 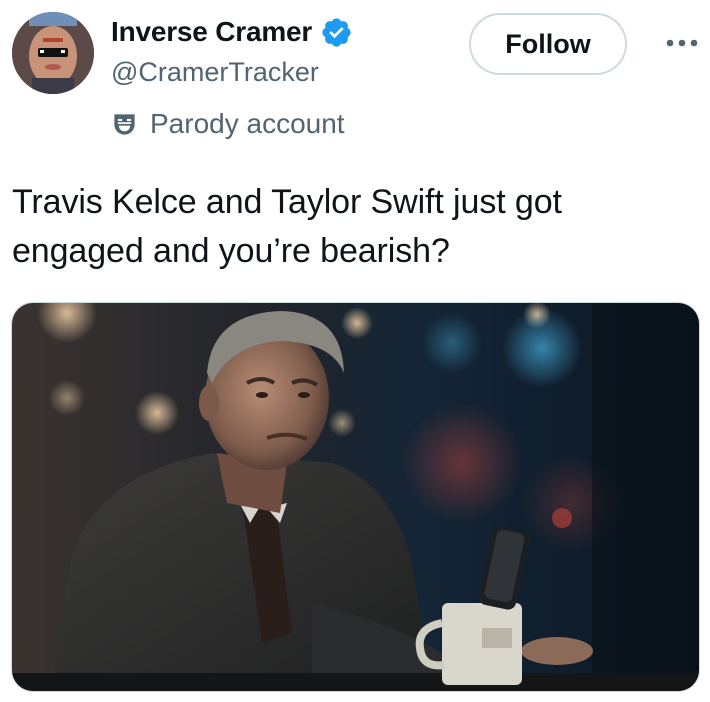 I want to click on follow-button: Follow, so click(x=548, y=44).